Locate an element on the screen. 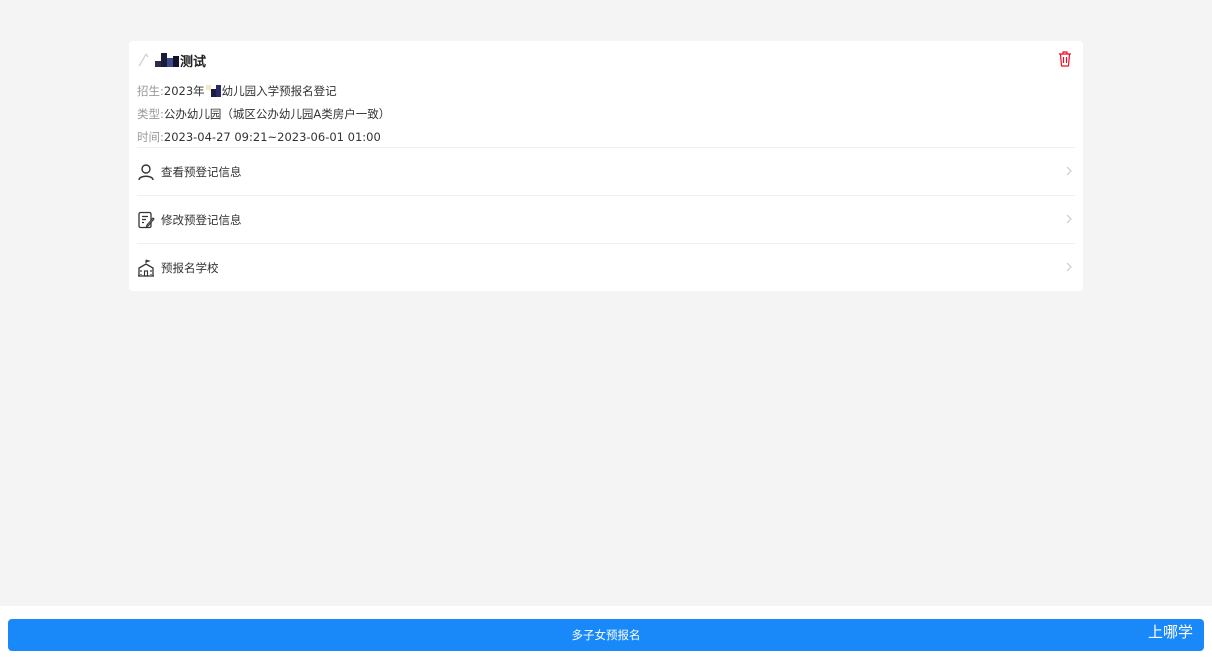 This screenshot has height=659, width=1212. enroll-suffix: 幼儿园入学预报名登记 is located at coordinates (279, 91).